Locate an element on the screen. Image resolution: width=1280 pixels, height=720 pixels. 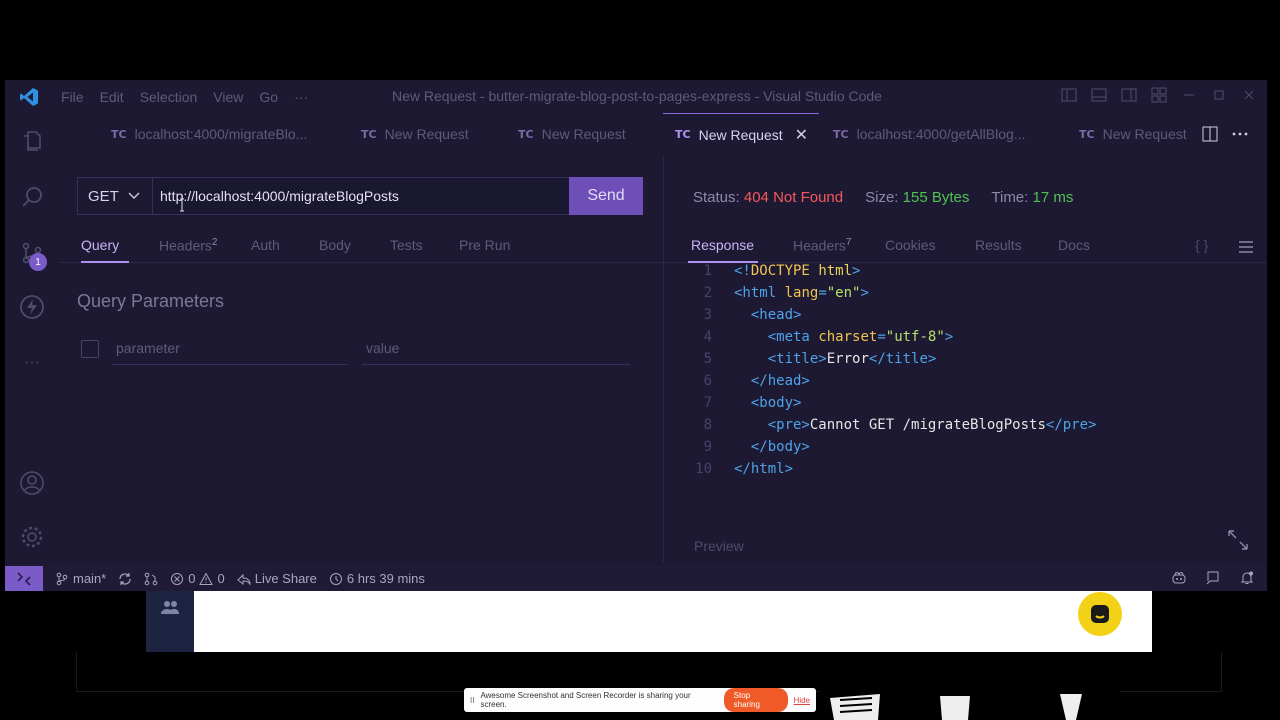
time-label: Time: is located at coordinates (1010, 197).